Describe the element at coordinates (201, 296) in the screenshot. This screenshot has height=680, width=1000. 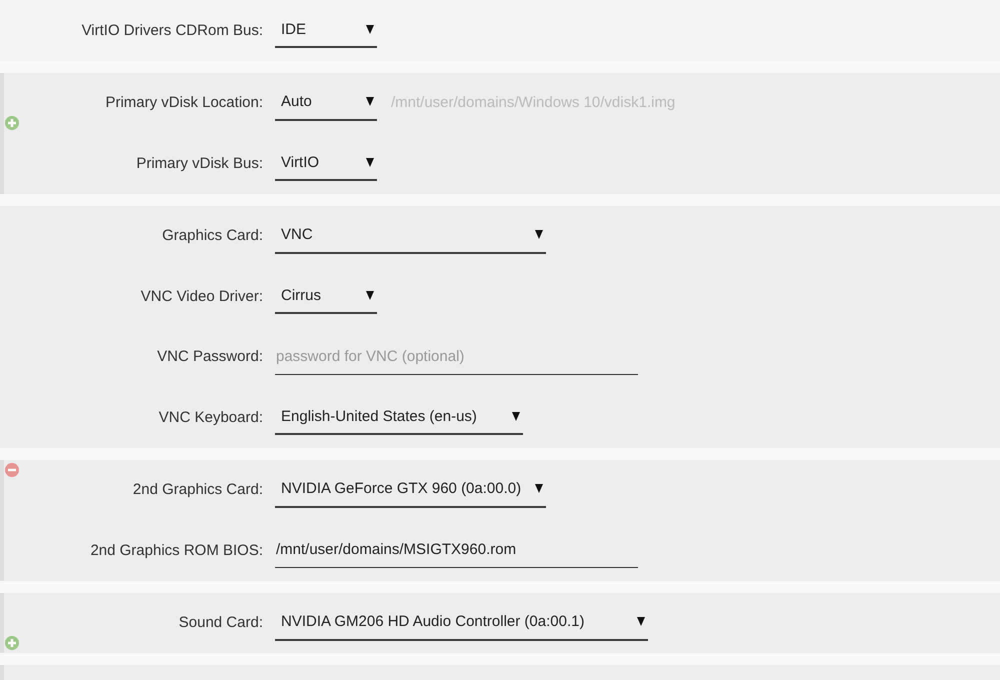
I see `field-label: VNC Video Driver:` at that location.